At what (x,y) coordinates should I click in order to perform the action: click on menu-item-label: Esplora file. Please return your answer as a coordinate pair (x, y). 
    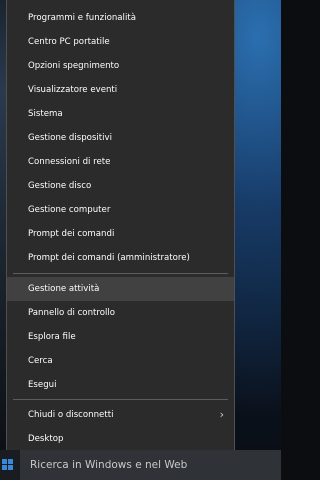
    Looking at the image, I should click on (52, 337).